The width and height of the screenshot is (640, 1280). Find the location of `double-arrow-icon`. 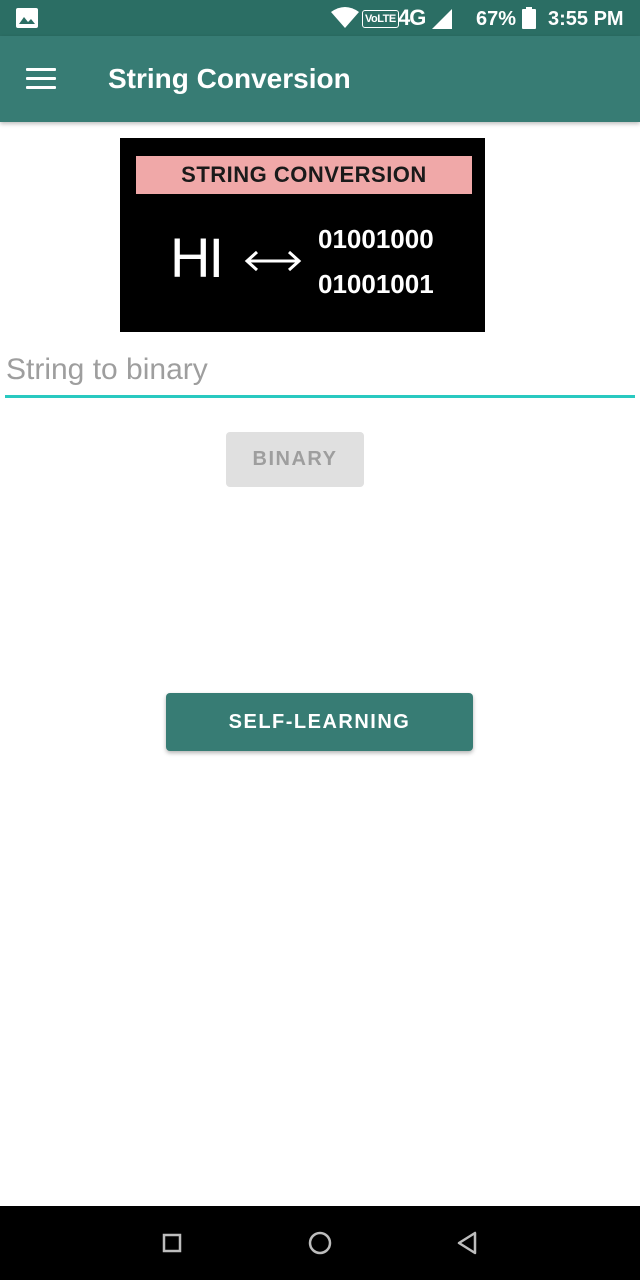

double-arrow-icon is located at coordinates (273, 261).